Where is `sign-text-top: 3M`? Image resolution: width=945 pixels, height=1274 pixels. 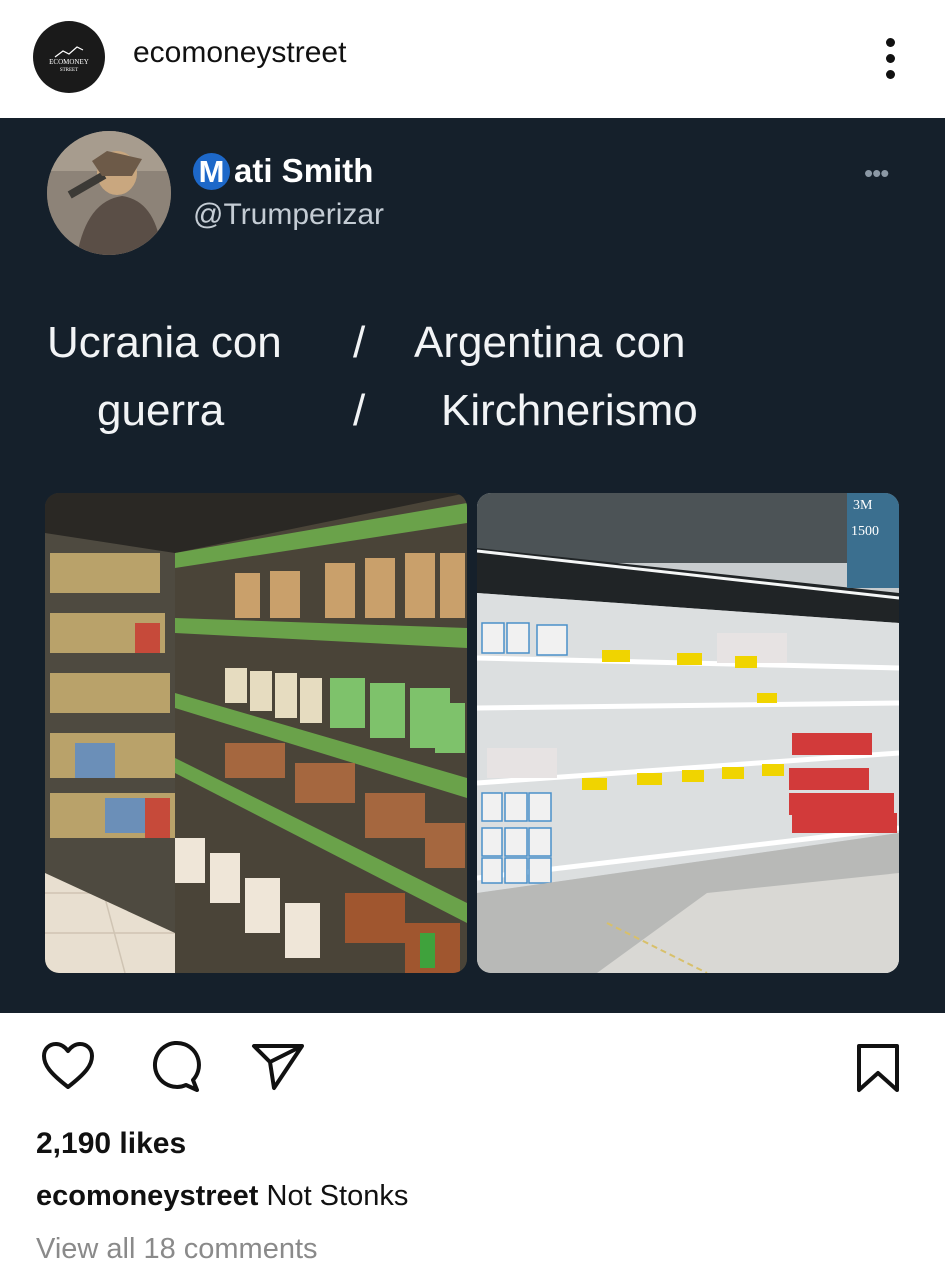 sign-text-top: 3M is located at coordinates (863, 505).